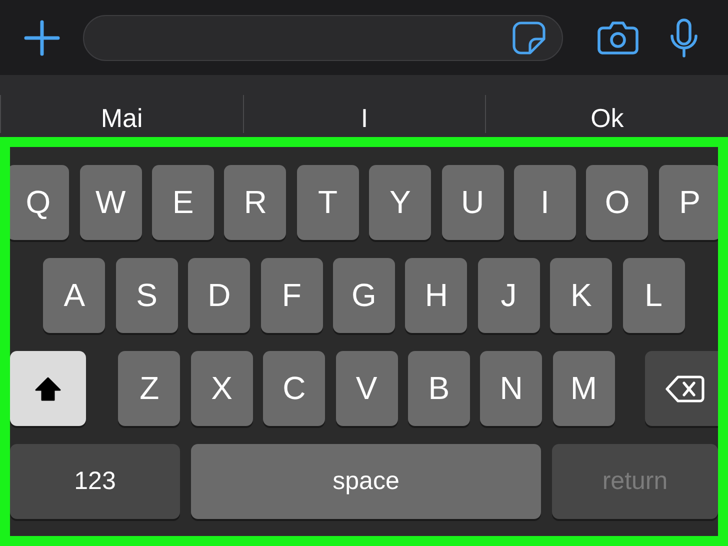  I want to click on letter-key: V, so click(367, 388).